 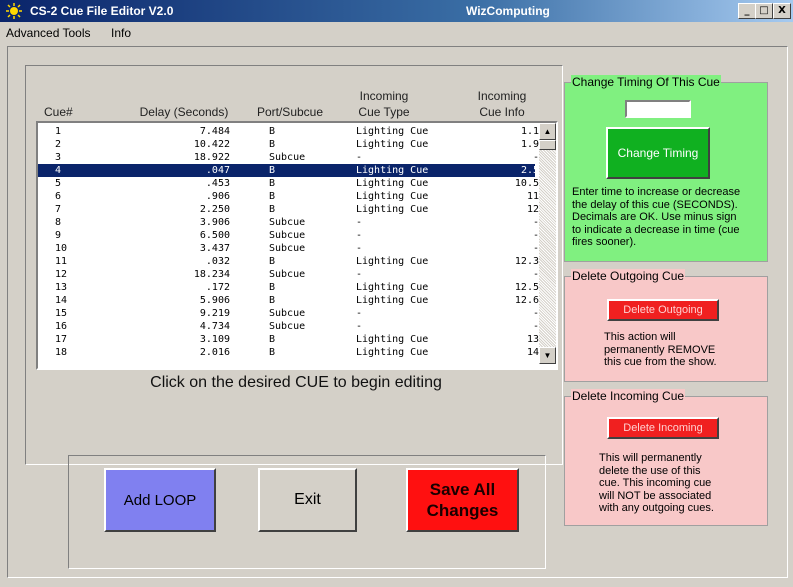 I want to click on scroll-up-button: ▲, so click(x=547, y=131).